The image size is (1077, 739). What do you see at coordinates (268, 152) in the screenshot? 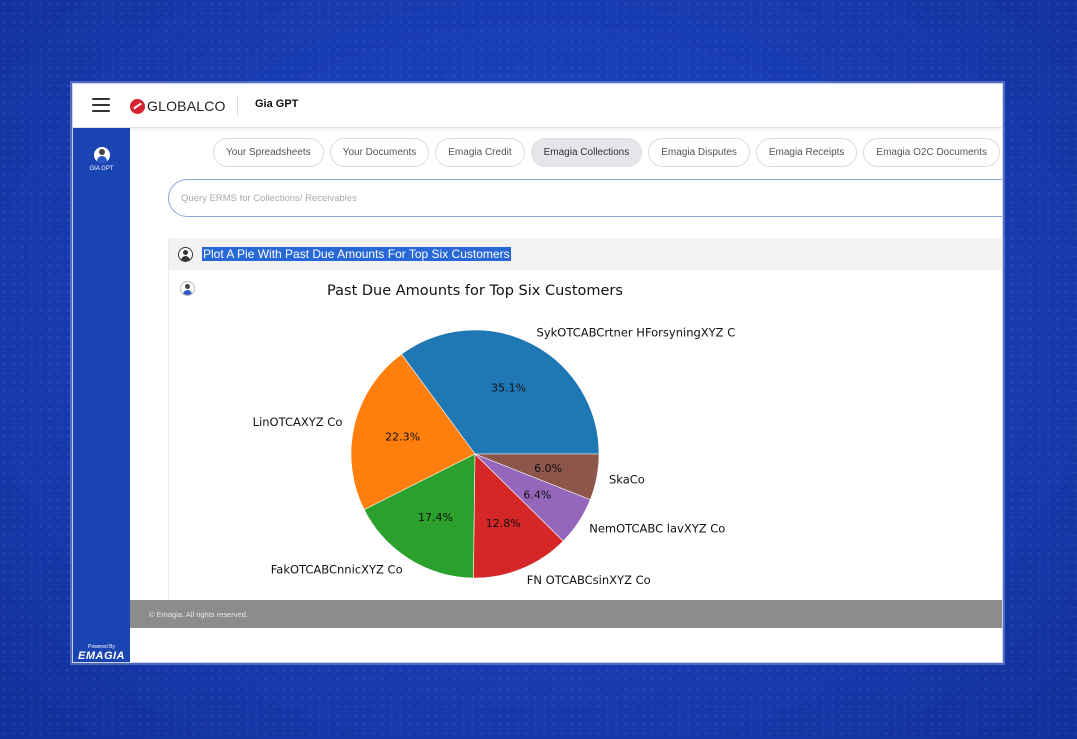
I see `tab-your-spreadsheets: Your Spreadsheets` at bounding box center [268, 152].